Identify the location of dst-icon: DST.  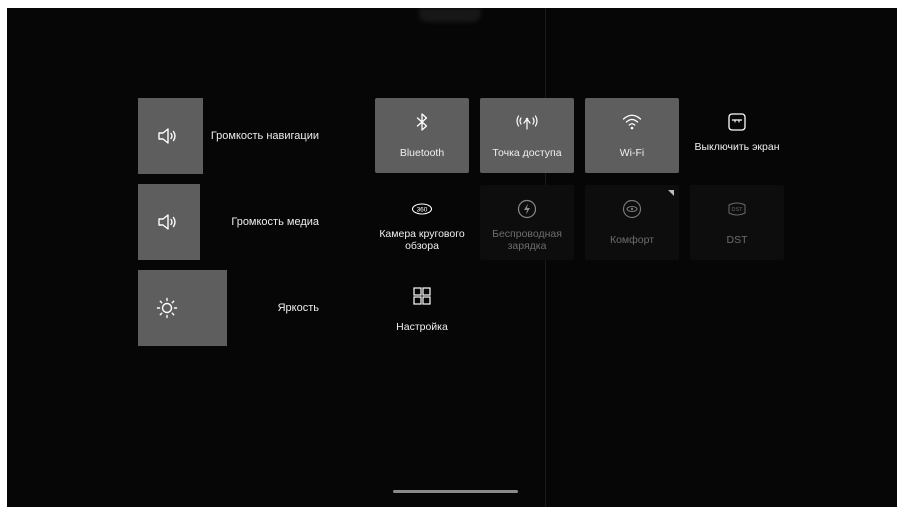
(737, 209).